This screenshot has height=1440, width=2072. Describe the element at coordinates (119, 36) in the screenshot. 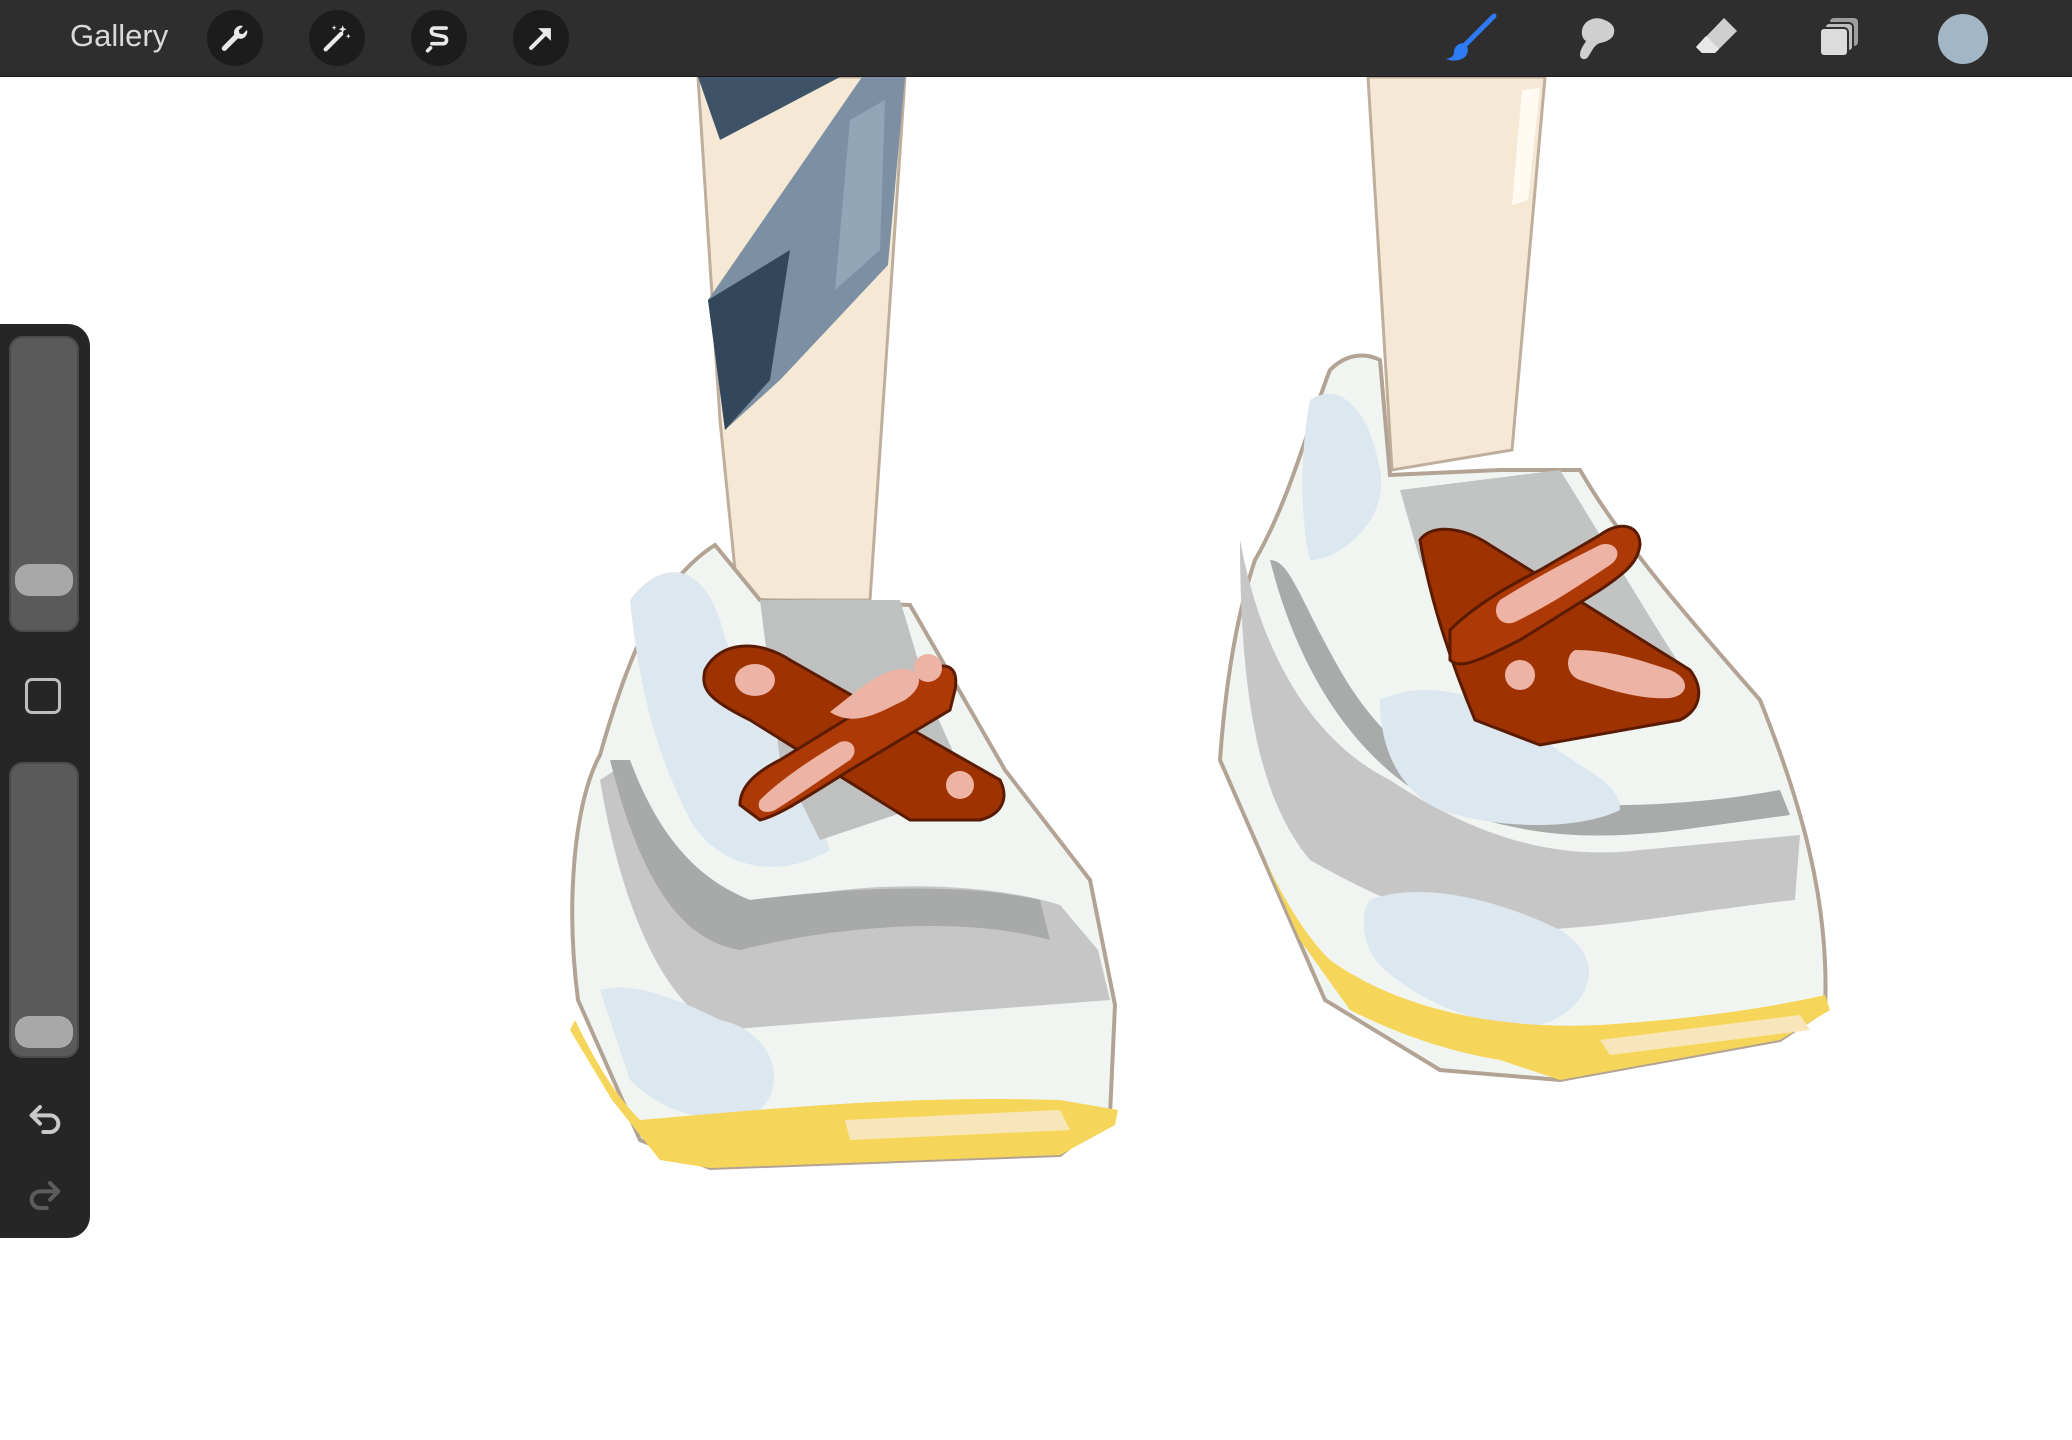

I see `gallery-button: Gallery` at that location.